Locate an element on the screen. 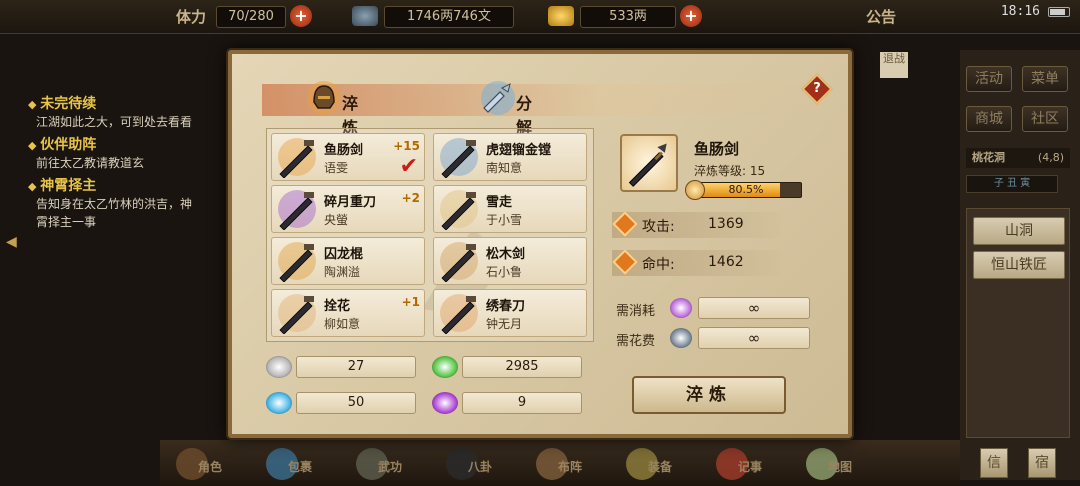  activity-button: 活动 is located at coordinates (989, 79).